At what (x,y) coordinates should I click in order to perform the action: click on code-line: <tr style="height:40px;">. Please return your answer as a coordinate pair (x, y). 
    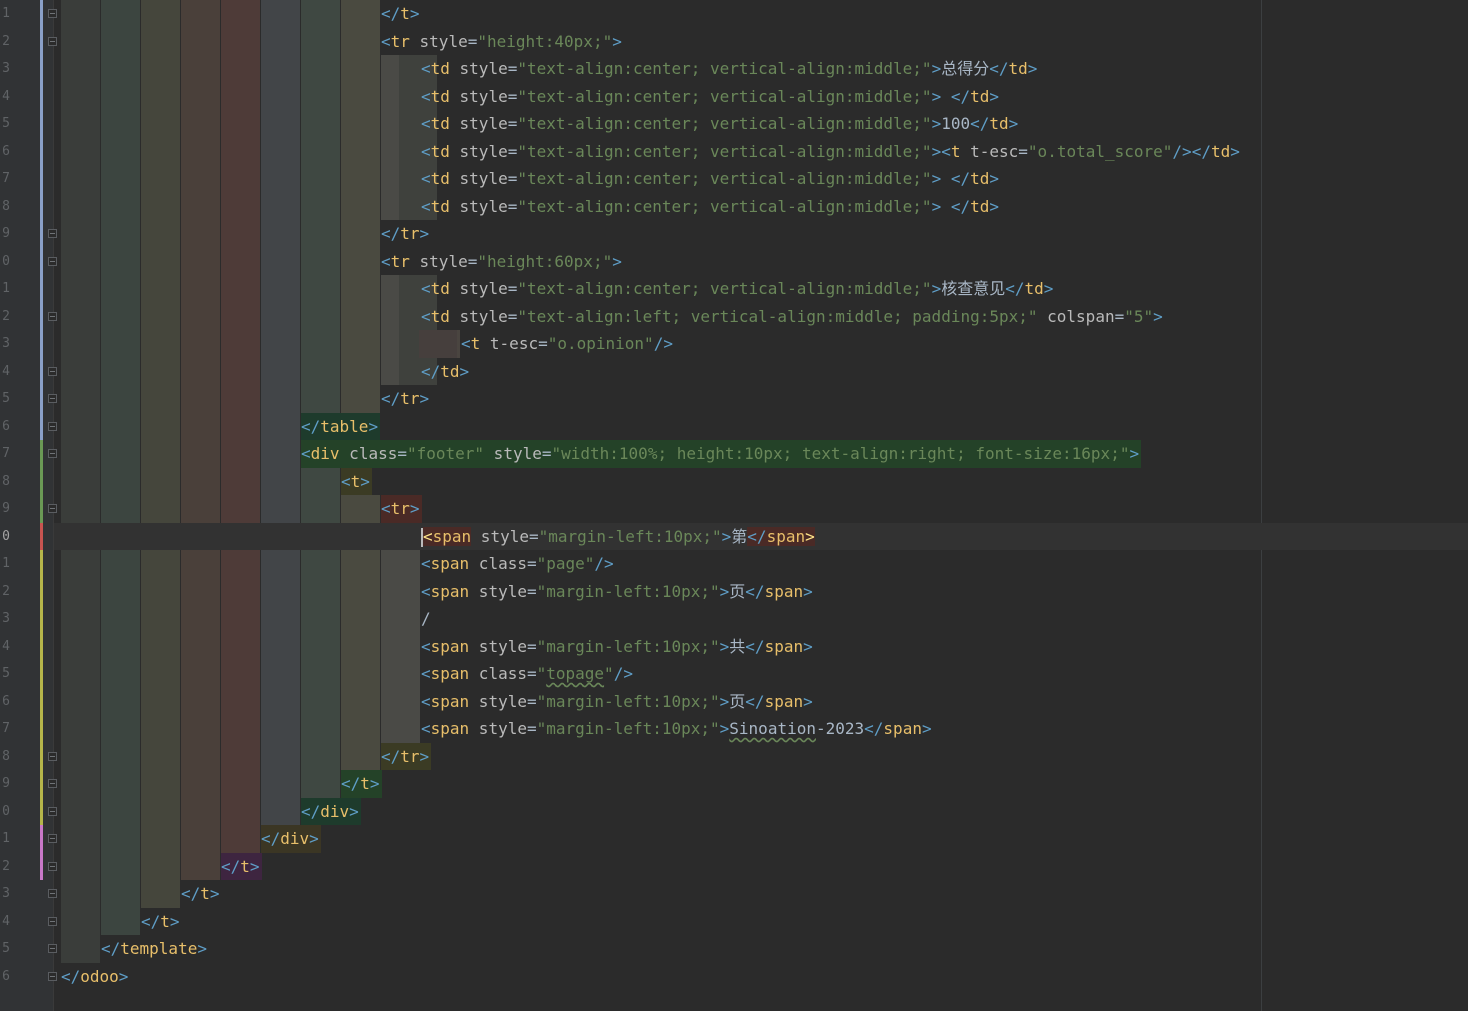
    Looking at the image, I should click on (501, 42).